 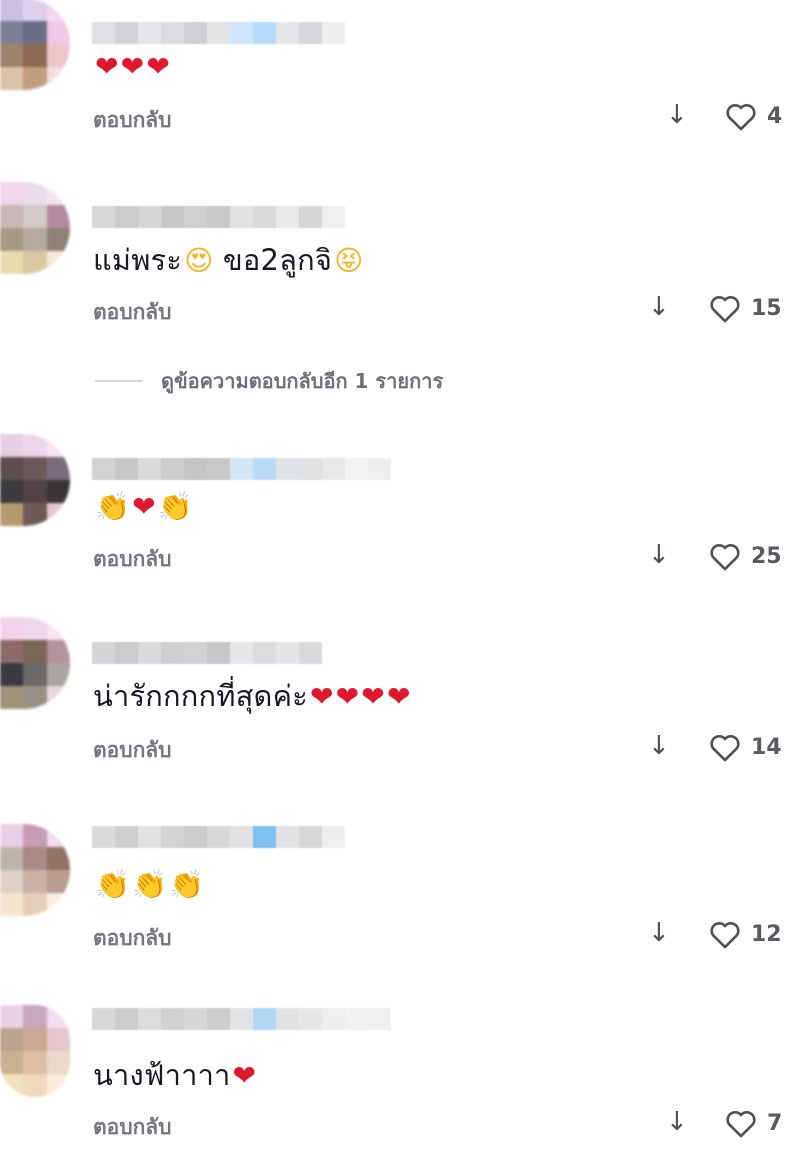 I want to click on comment-text: 👏❤👏, so click(x=143, y=506).